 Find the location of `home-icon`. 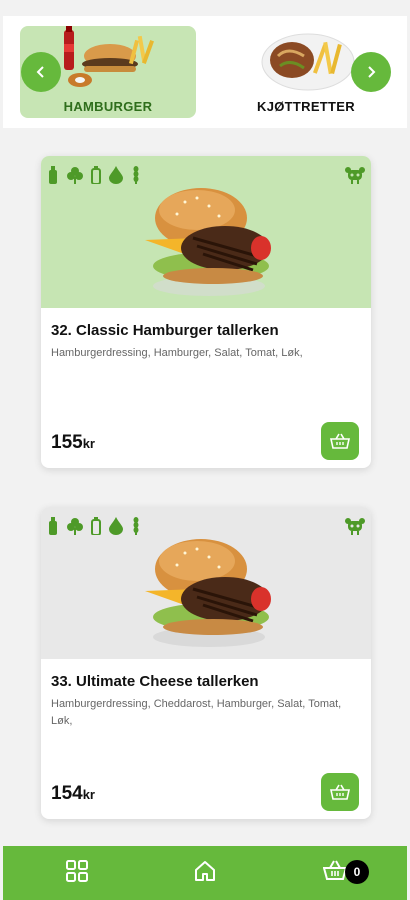

home-icon is located at coordinates (205, 871).